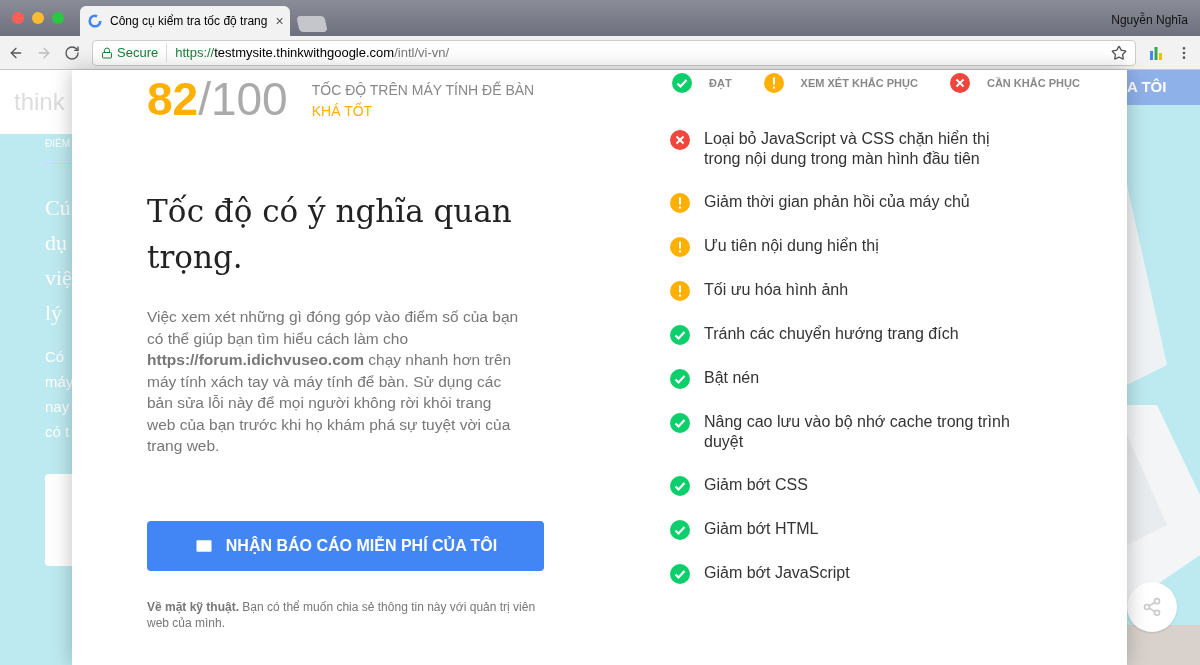 The image size is (1200, 665). I want to click on technical-note: Về mặt kỹ thuật. Bạn có thể muốn chia sẻ thông tin này với quản trị viên web của mình., so click(342, 614).